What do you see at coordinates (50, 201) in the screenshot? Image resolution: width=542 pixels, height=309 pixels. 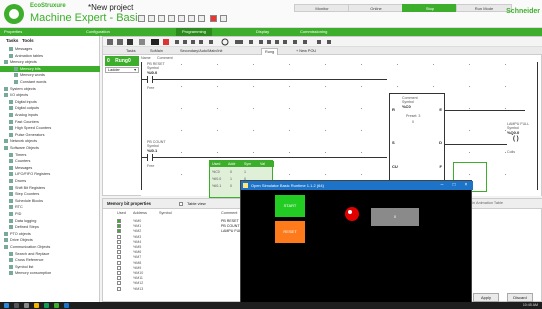 I see `tree-item: Schedule Blocks` at bounding box center [50, 201].